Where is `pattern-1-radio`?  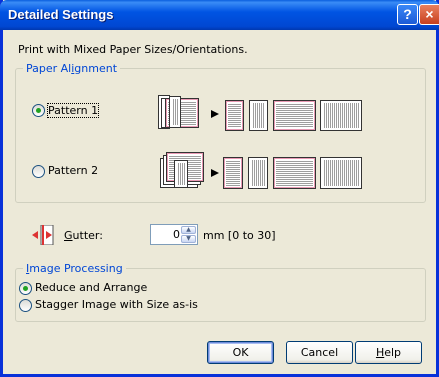 pattern-1-radio is located at coordinates (38, 110).